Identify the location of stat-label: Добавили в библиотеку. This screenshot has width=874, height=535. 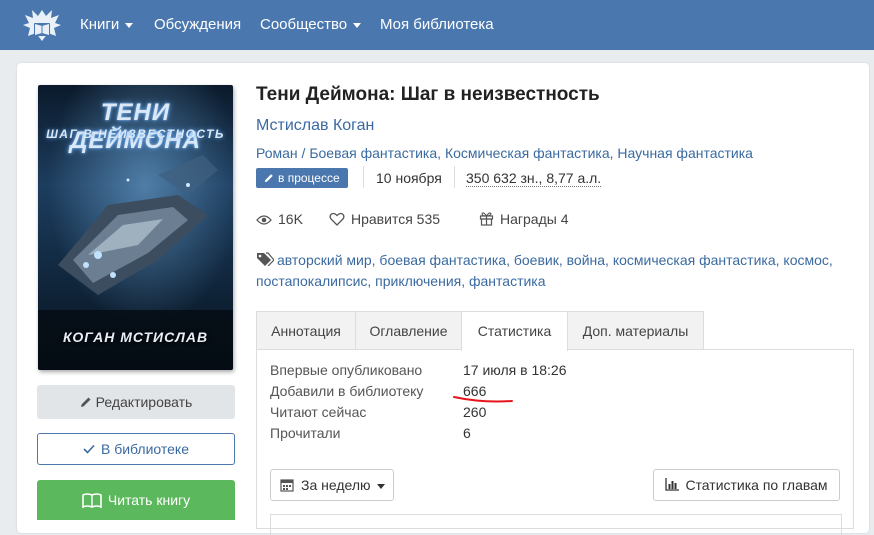
(347, 391).